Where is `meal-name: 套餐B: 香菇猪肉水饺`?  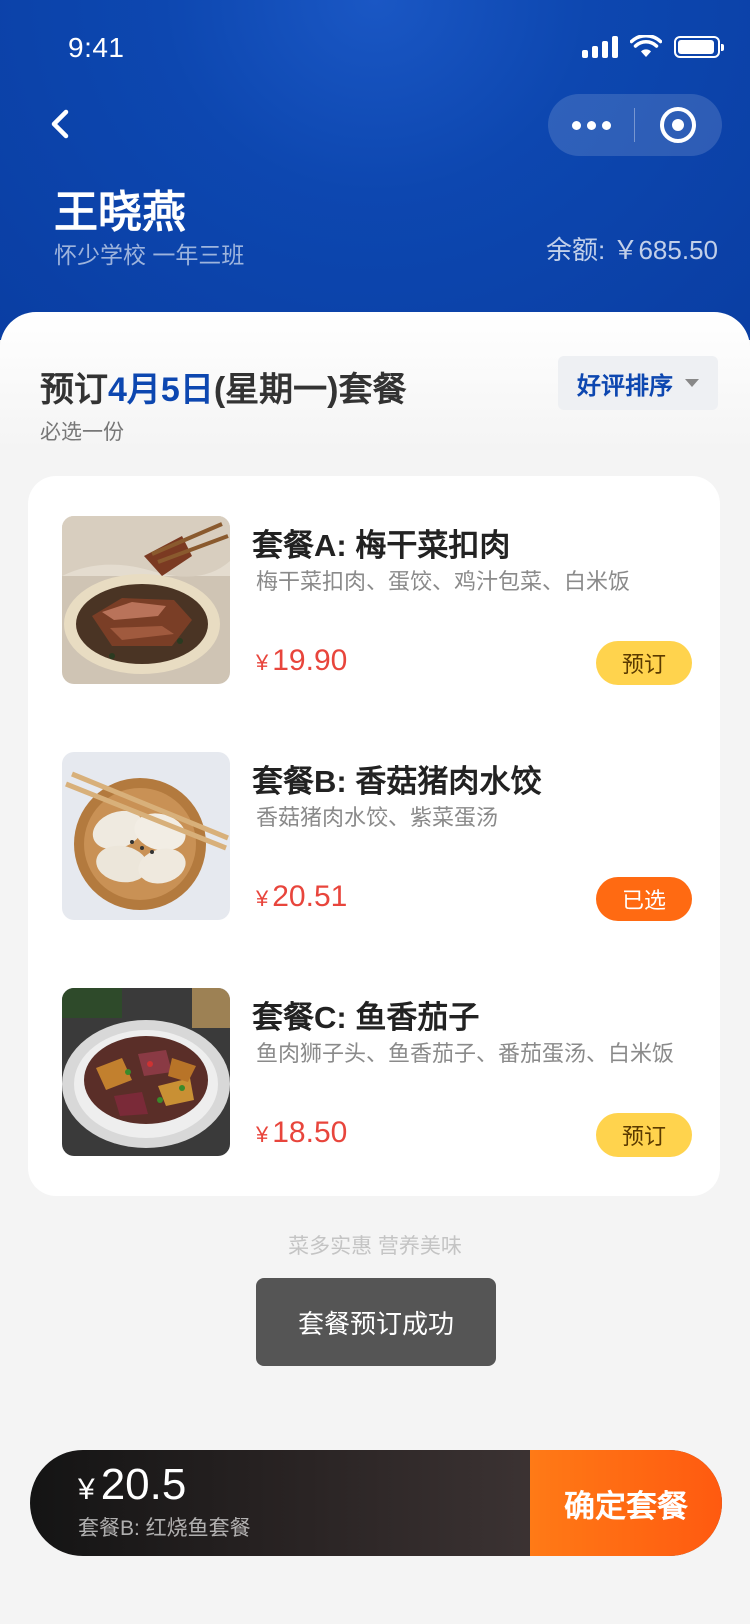 meal-name: 套餐B: 香菇猪肉水饺 is located at coordinates (397, 781).